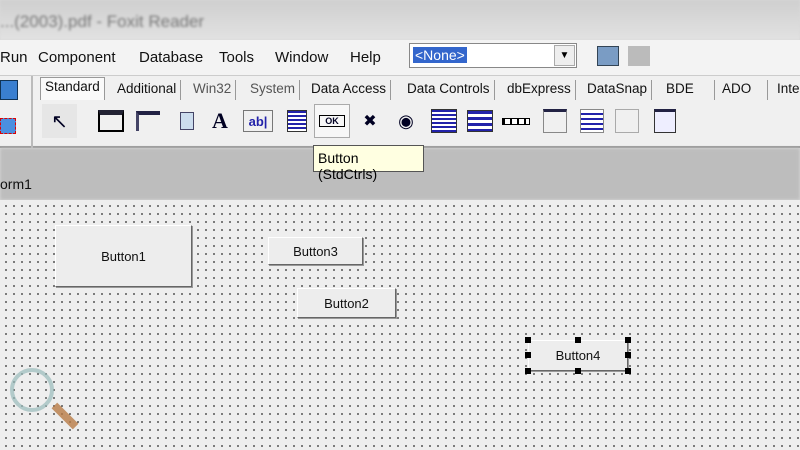  What do you see at coordinates (400, 20) in the screenshot?
I see `window-title-bar: ...(2003).pdf - Foxit Reader` at bounding box center [400, 20].